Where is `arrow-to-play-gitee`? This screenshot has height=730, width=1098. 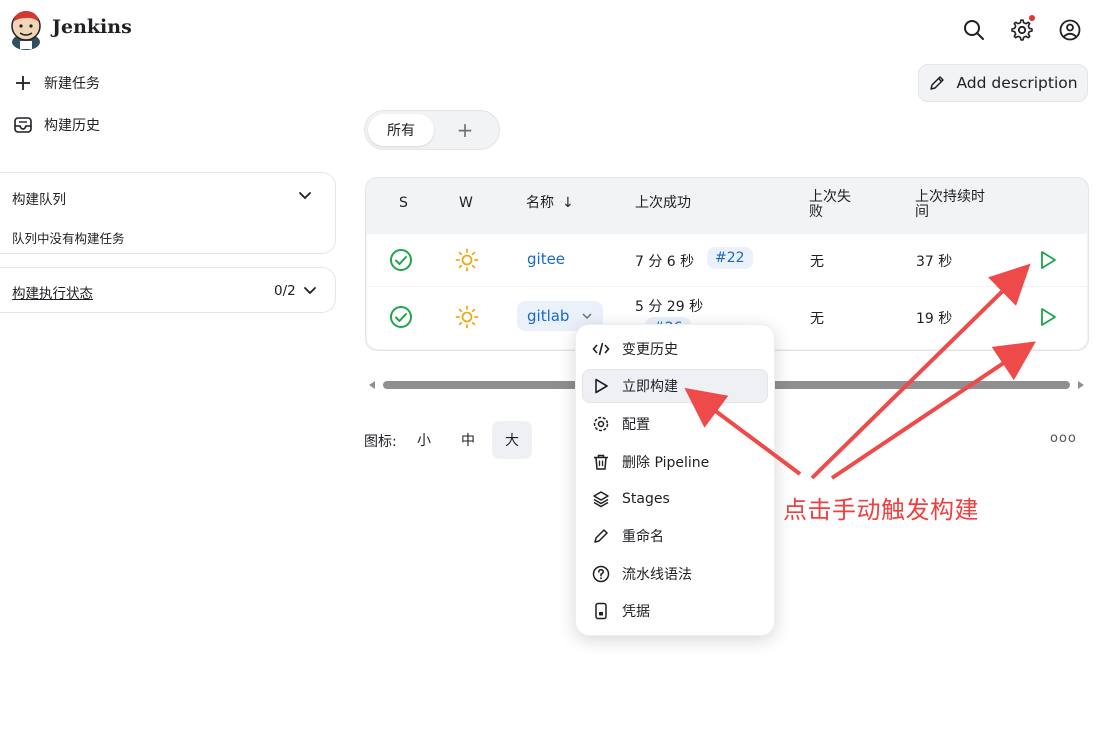
arrow-to-play-gitee is located at coordinates (920, 371).